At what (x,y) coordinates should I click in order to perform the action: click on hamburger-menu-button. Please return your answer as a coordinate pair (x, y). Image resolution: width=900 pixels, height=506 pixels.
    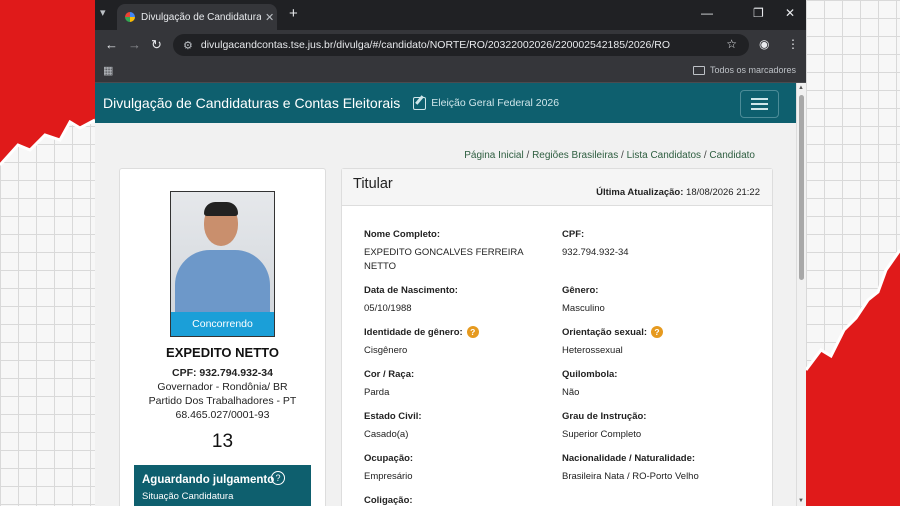
    Looking at the image, I should click on (759, 104).